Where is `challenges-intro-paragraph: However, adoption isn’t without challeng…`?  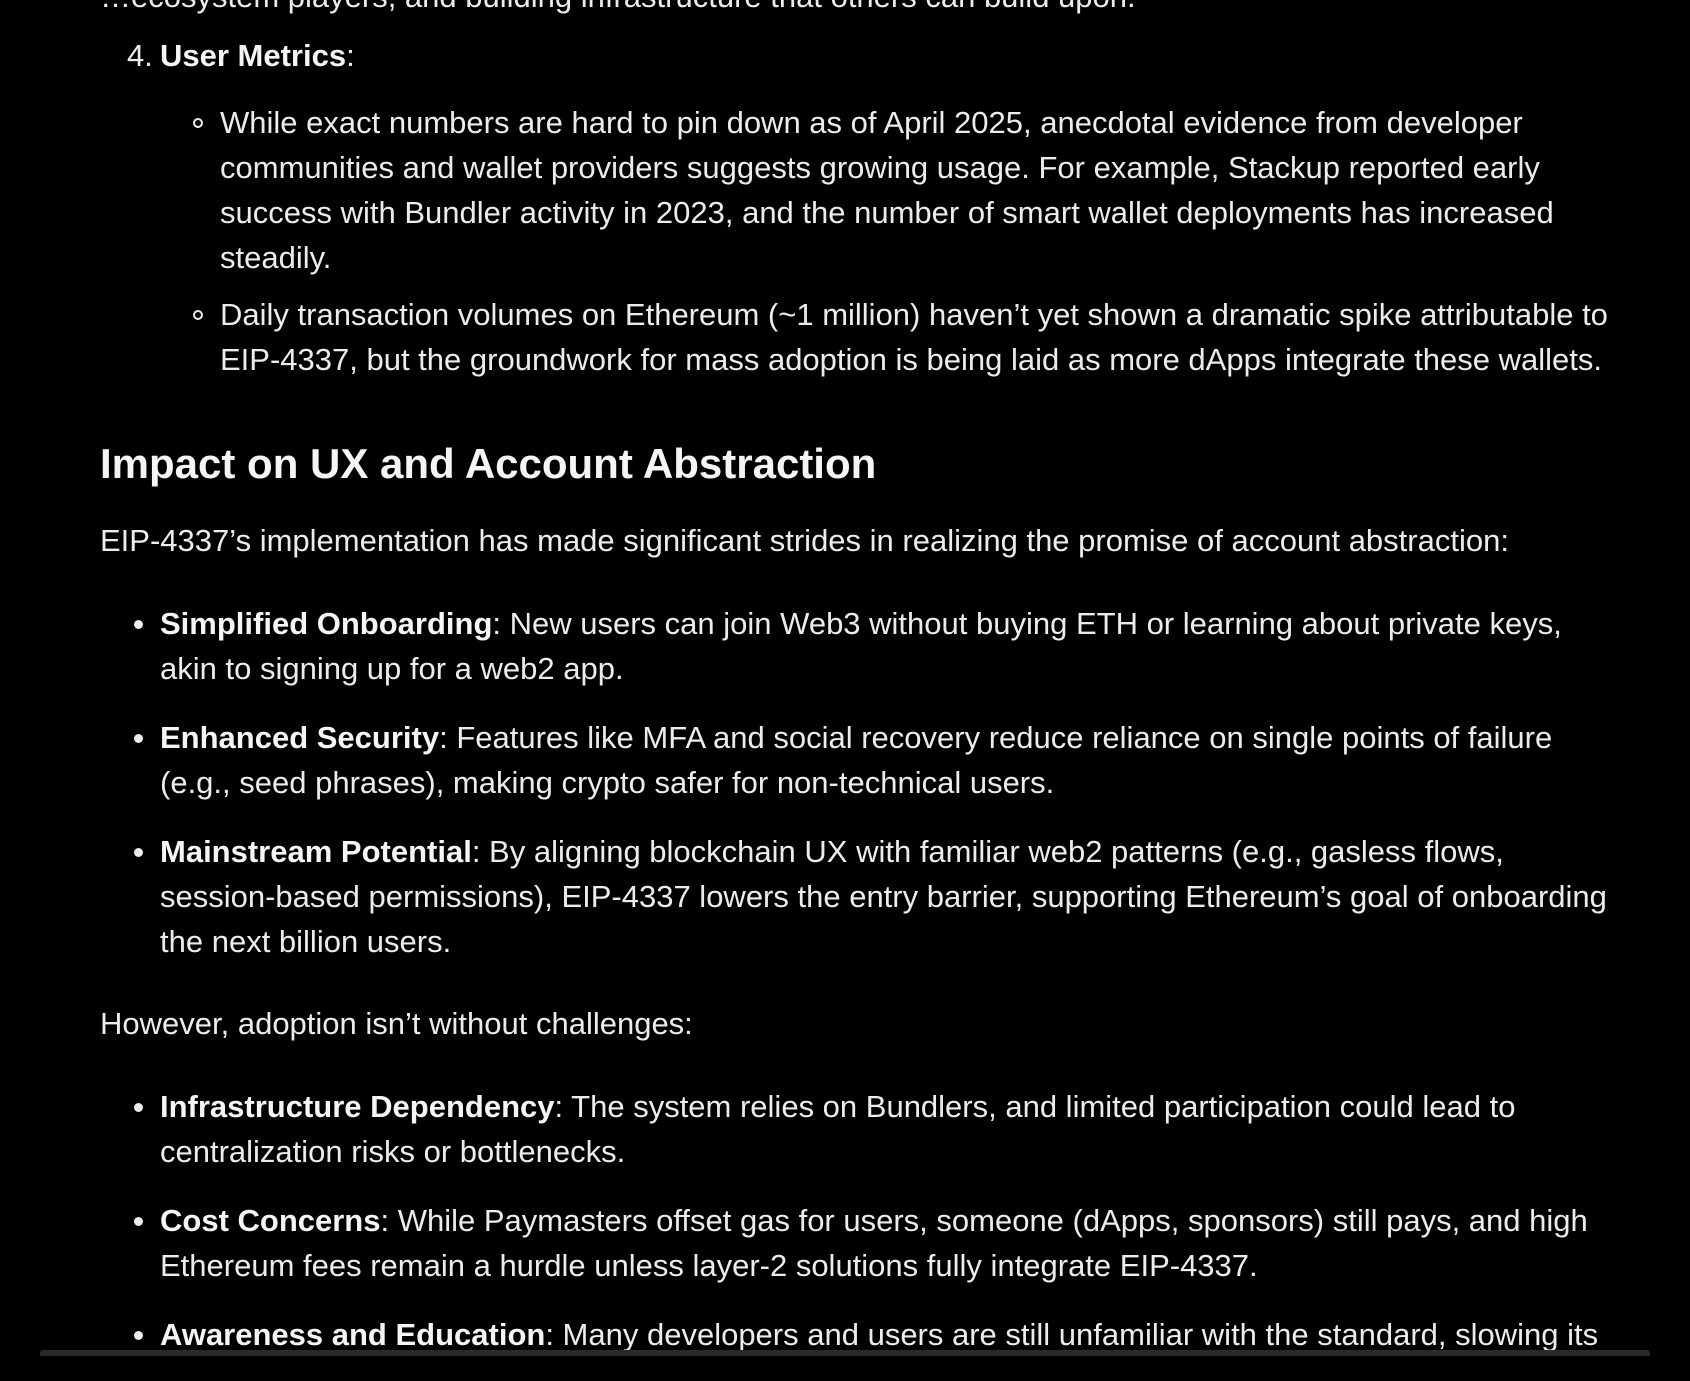
challenges-intro-paragraph: However, adoption isn’t without challeng… is located at coordinates (396, 1023).